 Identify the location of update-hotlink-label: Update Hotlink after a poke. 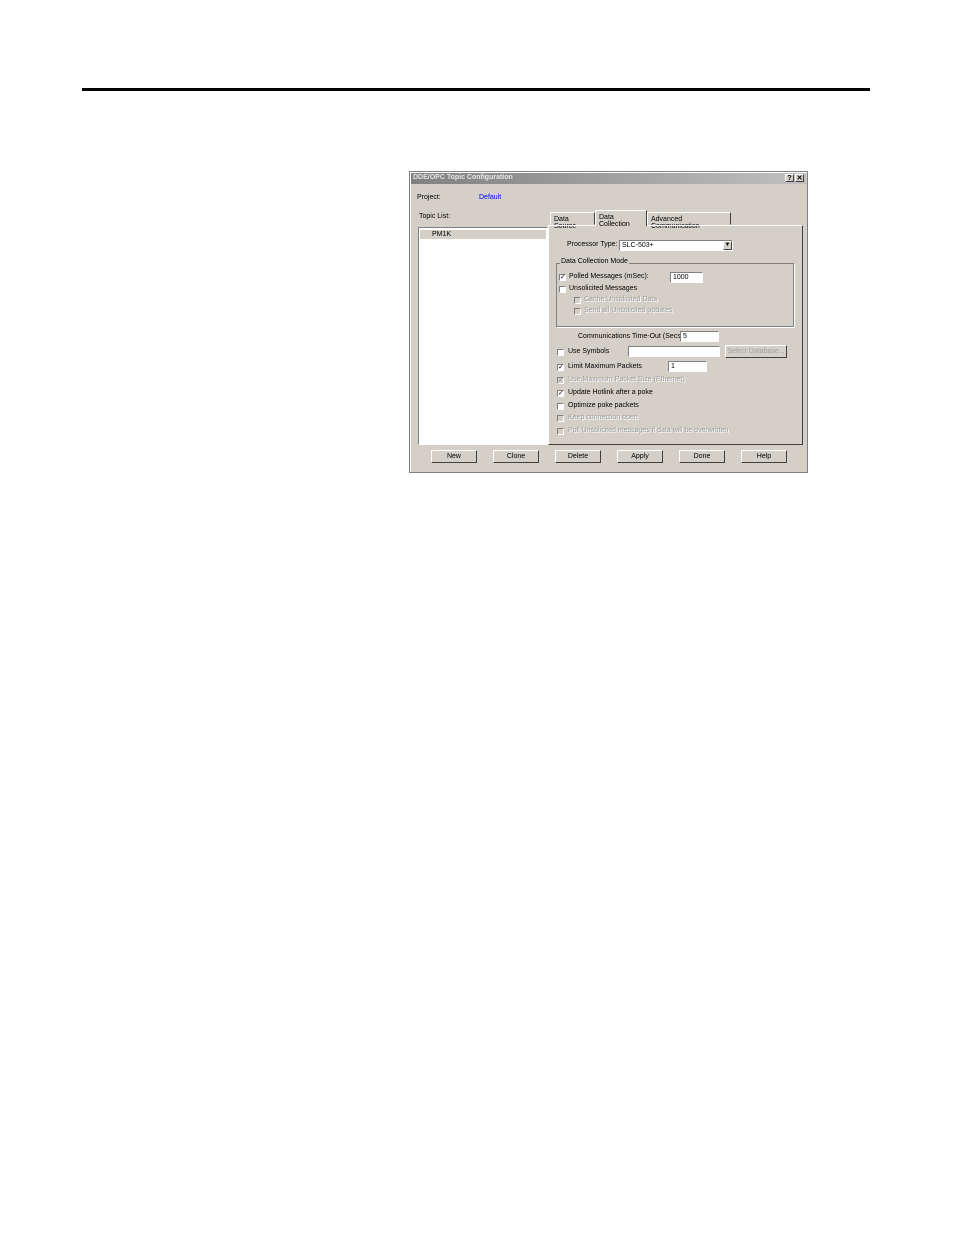
(610, 392).